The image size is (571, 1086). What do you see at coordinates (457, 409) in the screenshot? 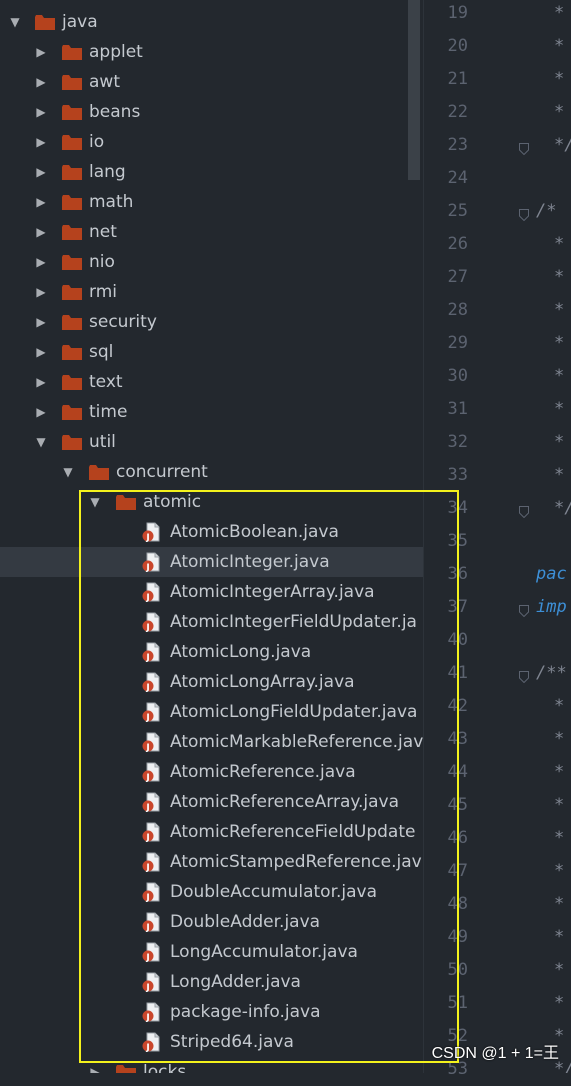
I see `line-number: 31` at bounding box center [457, 409].